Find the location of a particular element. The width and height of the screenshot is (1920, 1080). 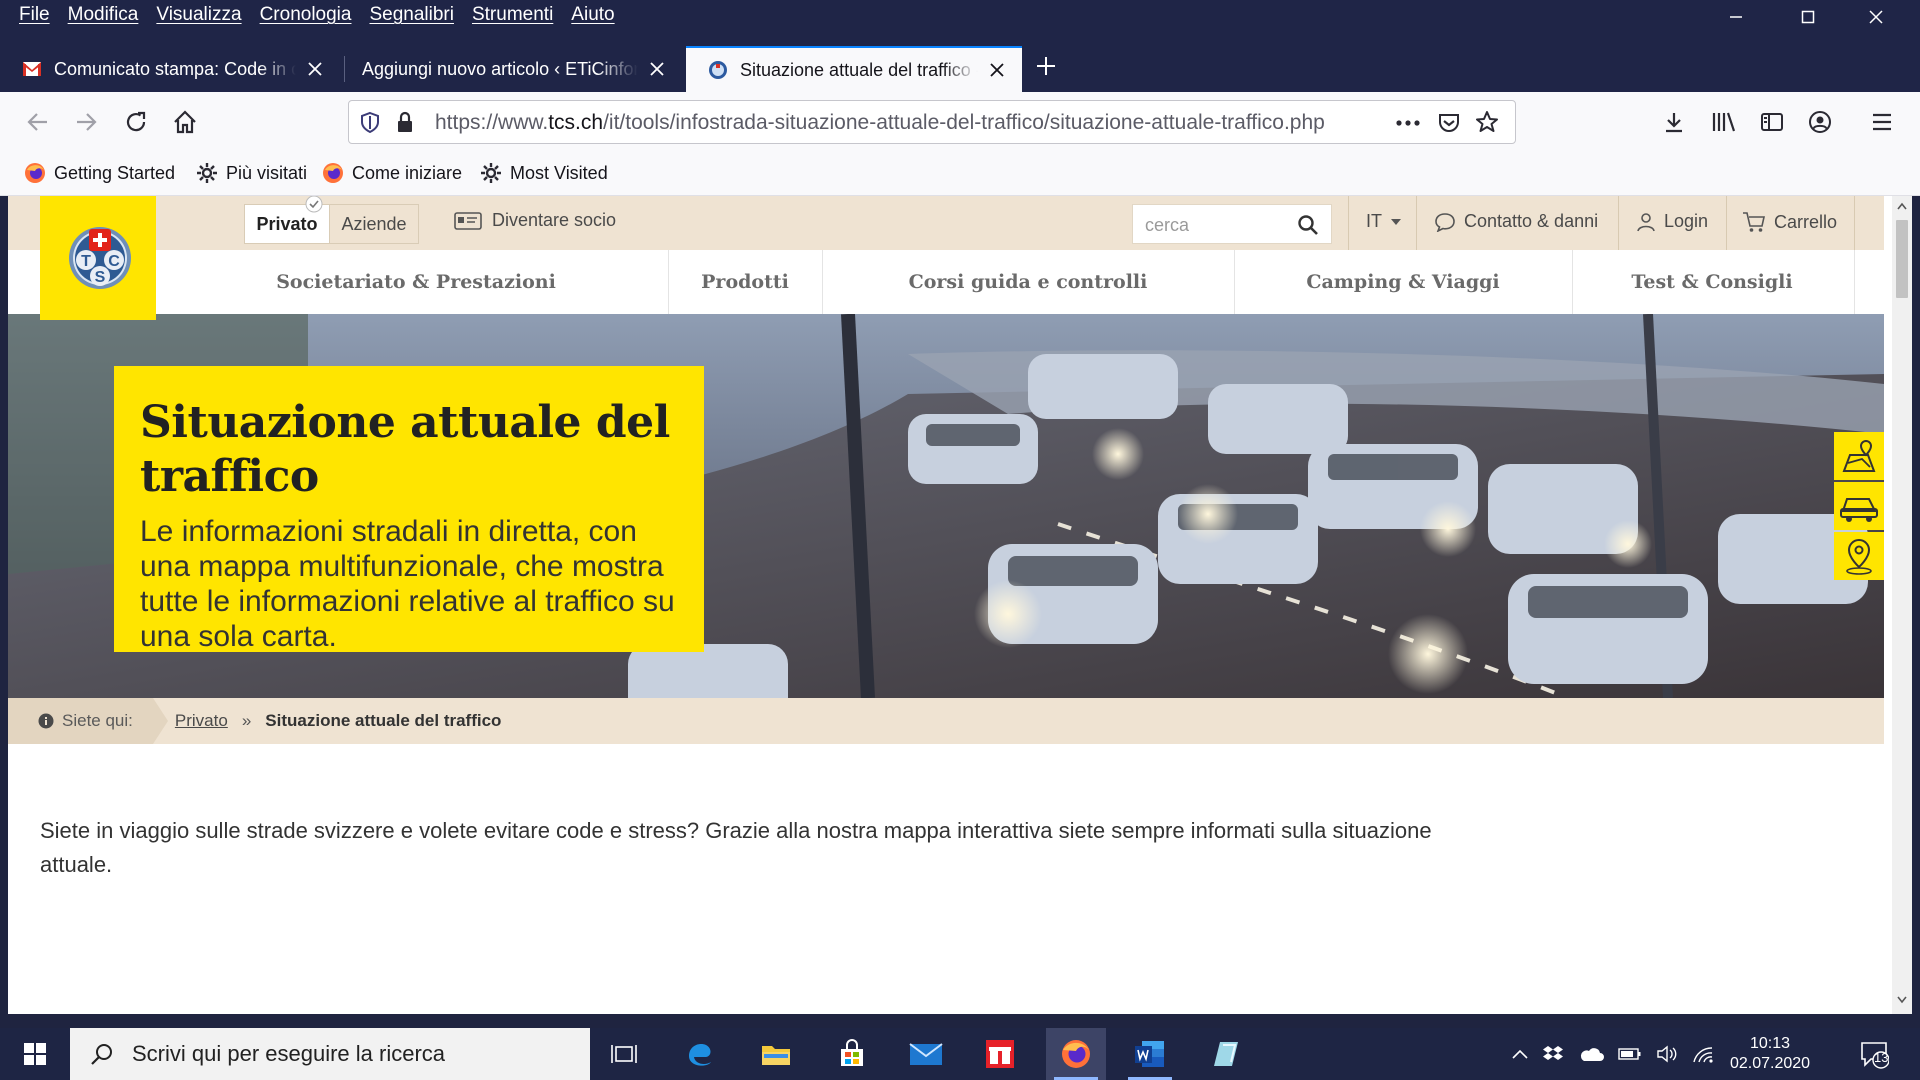

taskbar-search-input: Scrivi qui per eseguire la ricerca is located at coordinates (330, 1054).